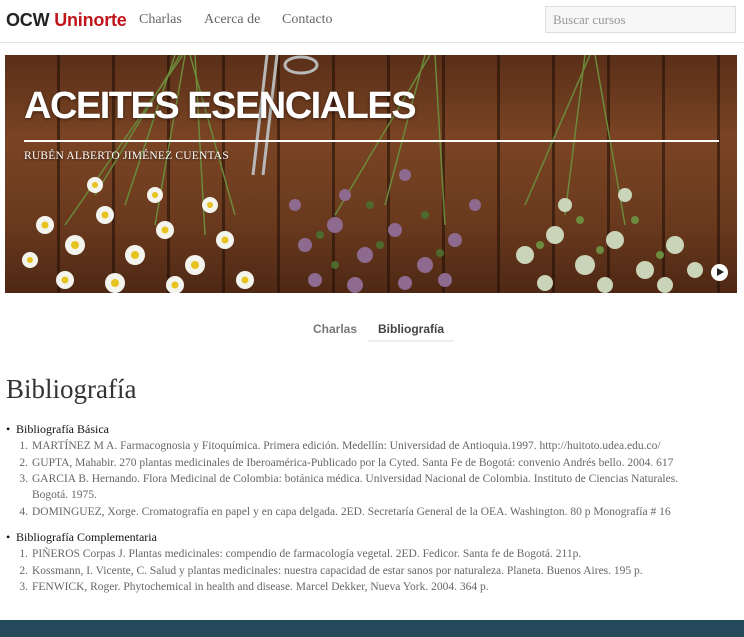  I want to click on nav-link-contacto: Contacto, so click(307, 20).